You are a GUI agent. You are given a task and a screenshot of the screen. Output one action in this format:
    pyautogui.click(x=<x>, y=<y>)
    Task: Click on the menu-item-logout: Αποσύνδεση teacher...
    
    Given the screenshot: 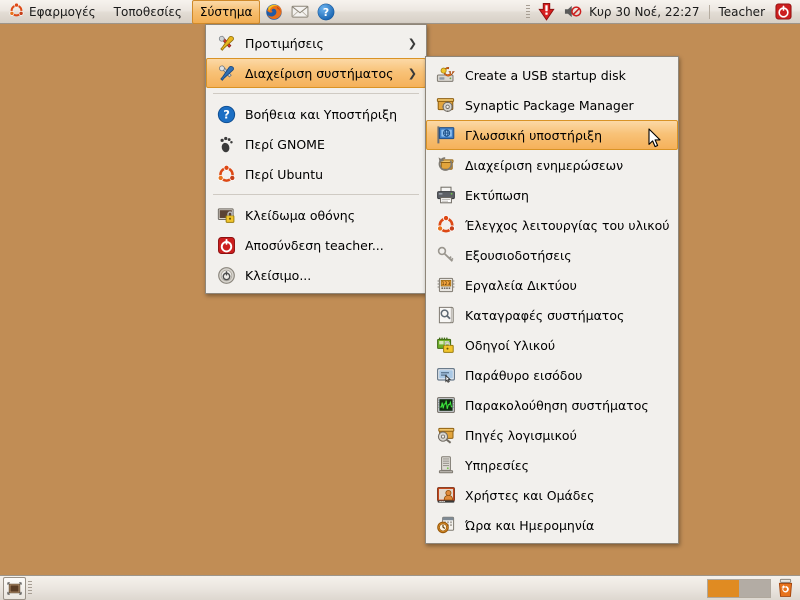 What is the action you would take?
    pyautogui.click(x=316, y=245)
    